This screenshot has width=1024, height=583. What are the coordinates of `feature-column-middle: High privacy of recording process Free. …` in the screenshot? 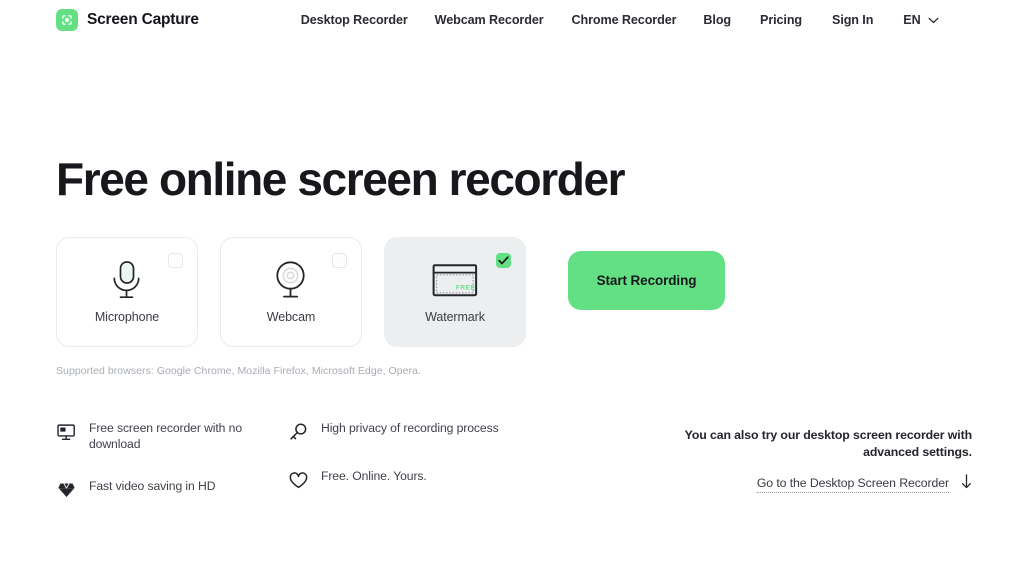 It's located at (398, 455).